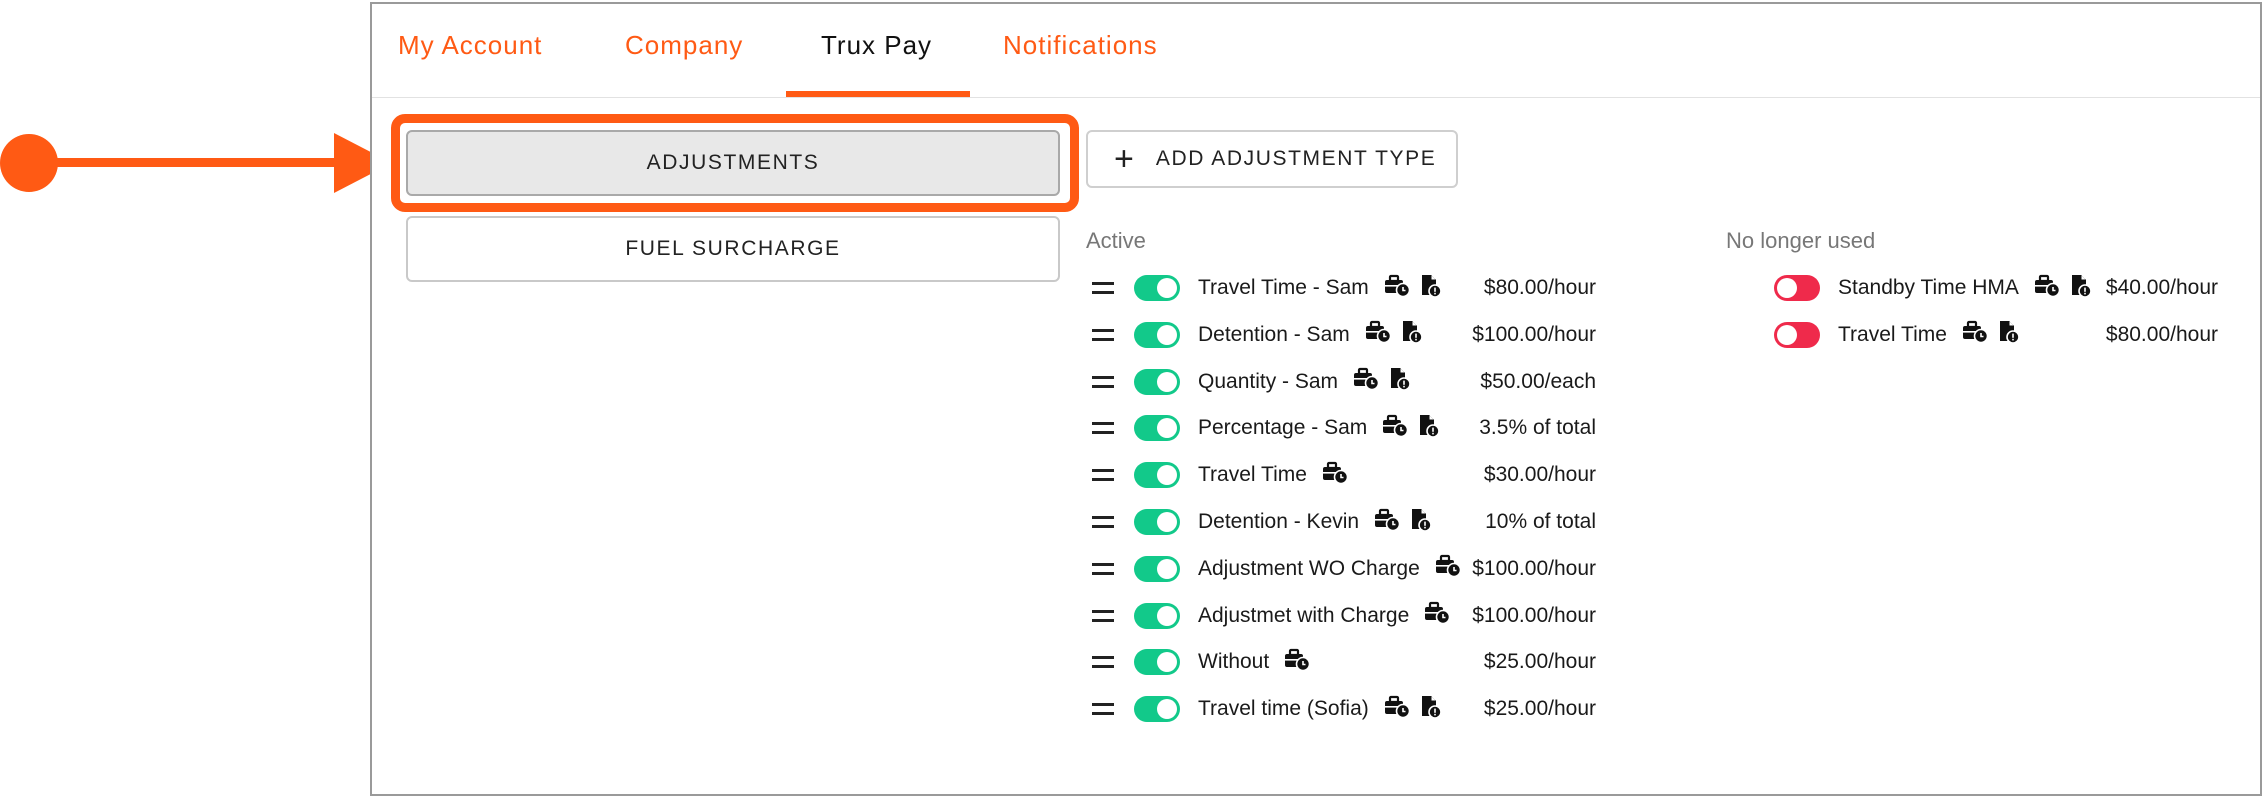 The height and width of the screenshot is (798, 2262). Describe the element at coordinates (1540, 521) in the screenshot. I see `adjustment-price: 10% of total` at that location.